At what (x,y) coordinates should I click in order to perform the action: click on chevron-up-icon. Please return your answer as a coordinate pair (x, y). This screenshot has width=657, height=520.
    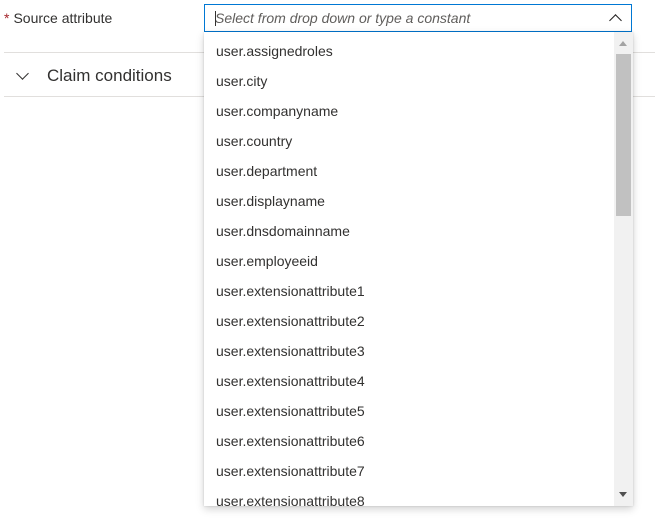
    Looking at the image, I should click on (615, 20).